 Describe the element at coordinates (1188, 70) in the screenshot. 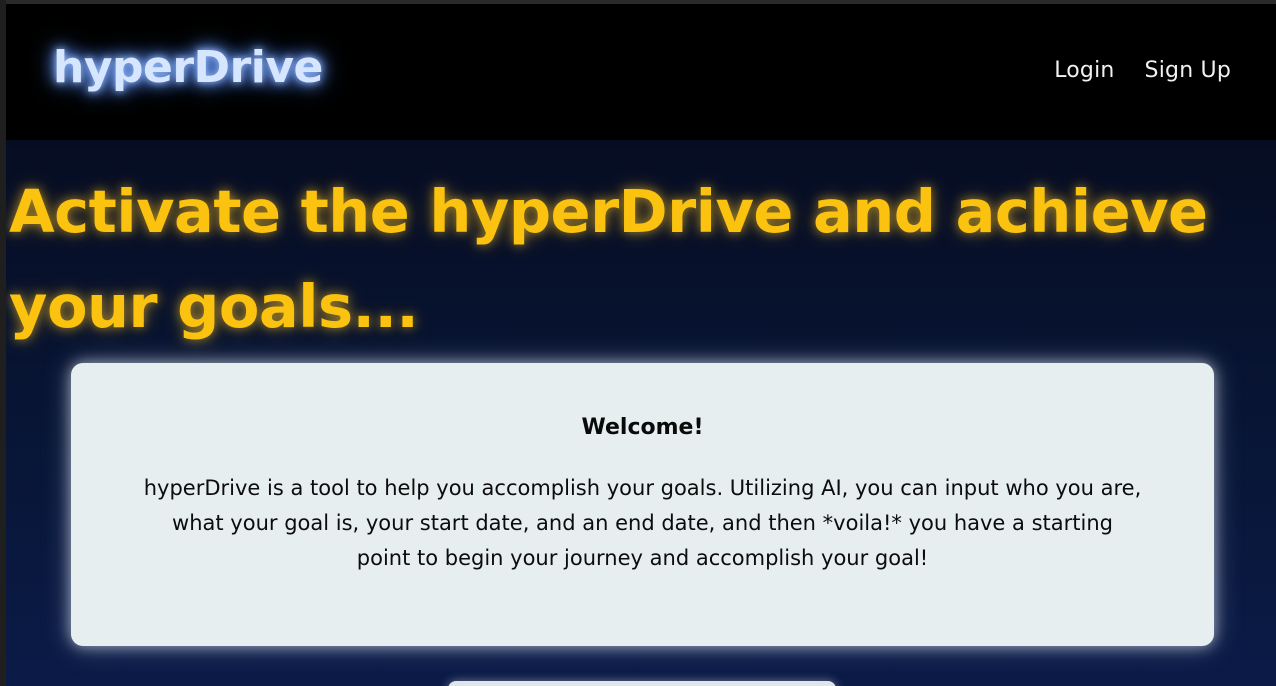

I see `signup-link: Sign Up` at that location.